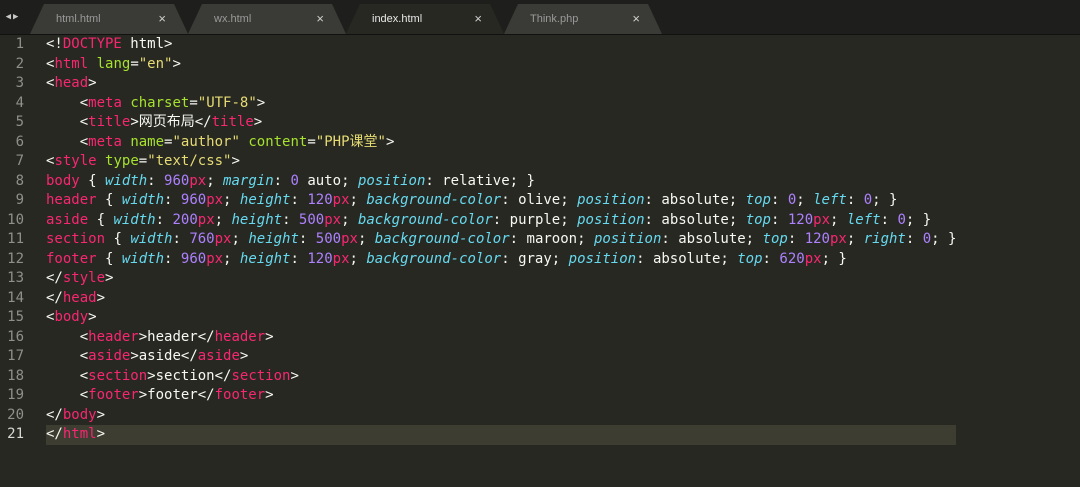 Image resolution: width=1080 pixels, height=487 pixels. What do you see at coordinates (501, 65) in the screenshot?
I see `code-line: <html lang="en">` at bounding box center [501, 65].